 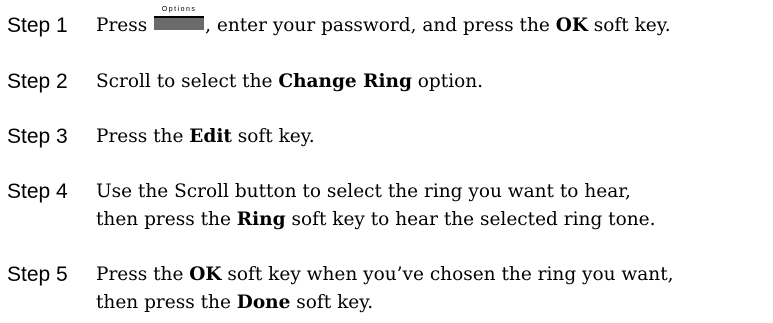 What do you see at coordinates (37, 25) in the screenshot?
I see `step-label: Step 1` at bounding box center [37, 25].